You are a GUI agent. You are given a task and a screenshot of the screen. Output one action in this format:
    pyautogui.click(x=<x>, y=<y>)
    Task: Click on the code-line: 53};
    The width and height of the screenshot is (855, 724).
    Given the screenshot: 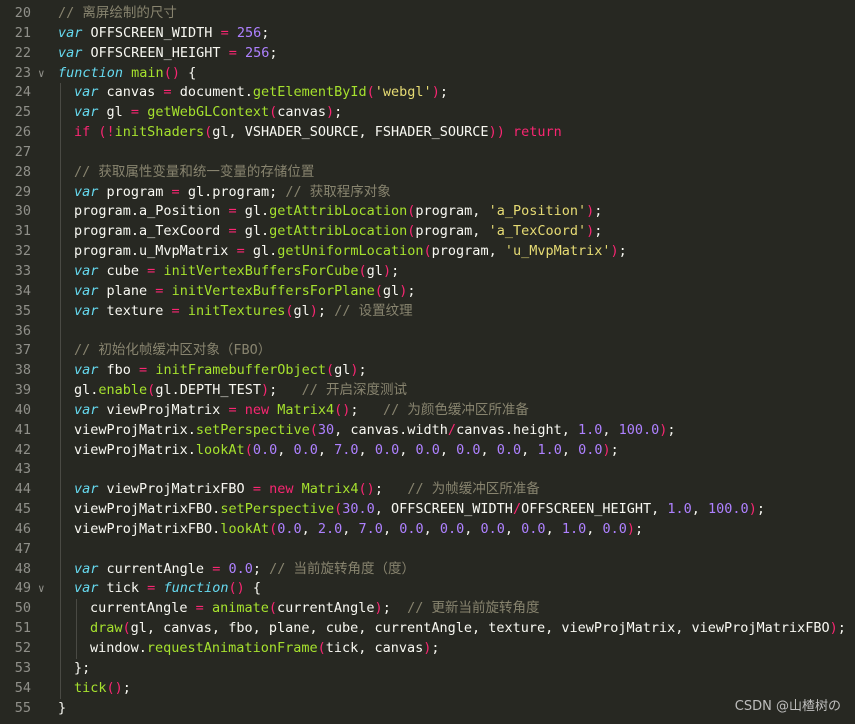 What is the action you would take?
    pyautogui.click(x=427, y=668)
    